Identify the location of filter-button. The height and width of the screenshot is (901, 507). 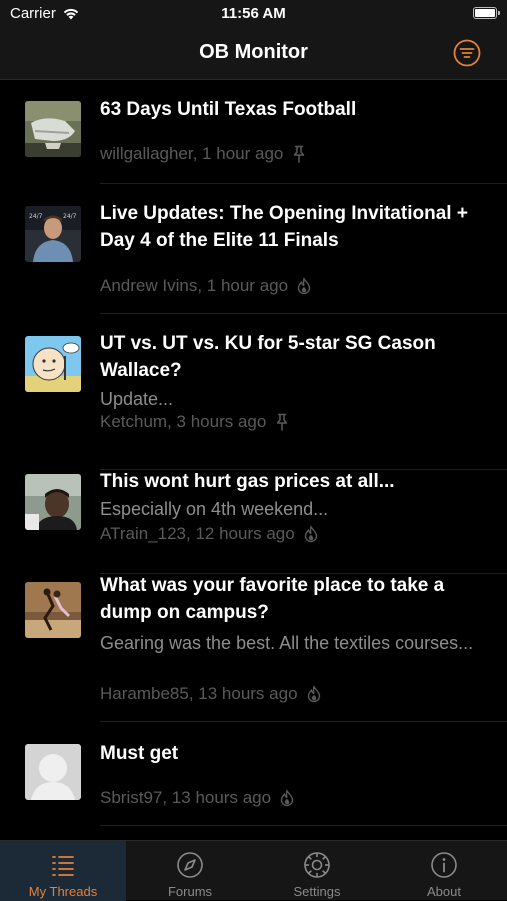
(467, 53).